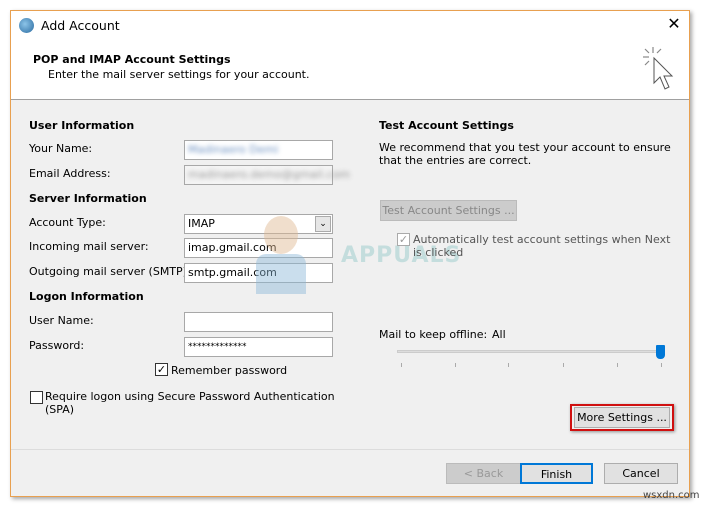 This screenshot has width=701, height=506. Describe the element at coordinates (499, 334) in the screenshot. I see `mail-offline-value: All` at that location.